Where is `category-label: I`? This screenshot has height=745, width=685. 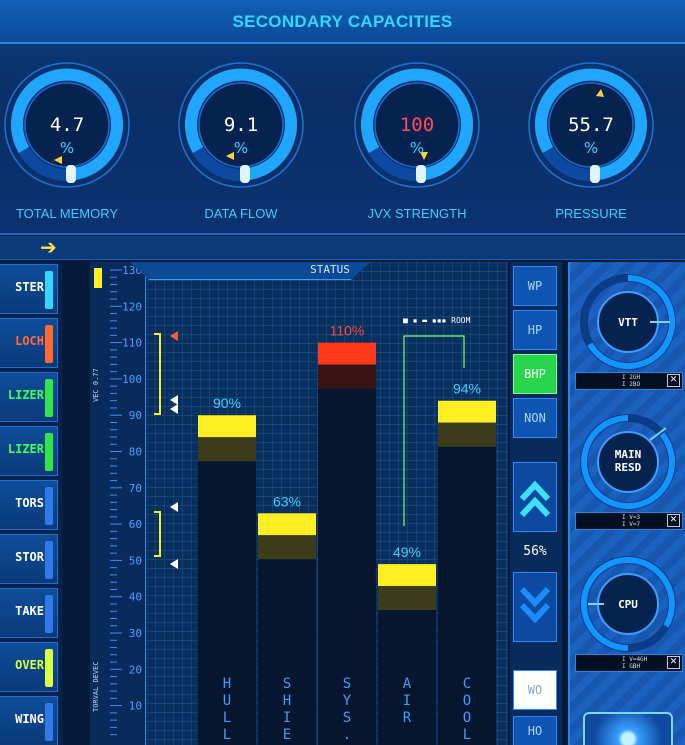 category-label: I is located at coordinates (287, 718).